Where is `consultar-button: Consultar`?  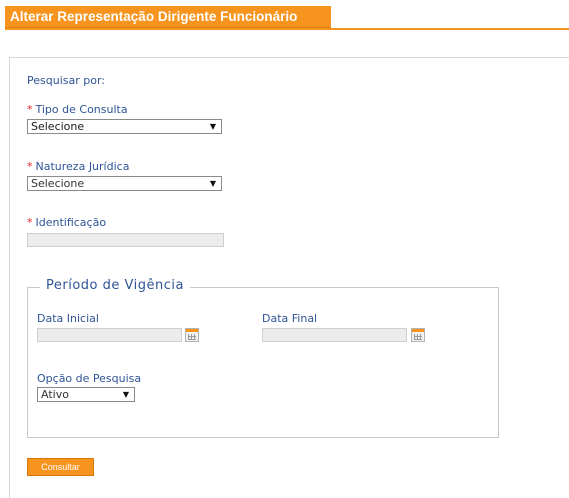
consultar-button: Consultar is located at coordinates (60, 467).